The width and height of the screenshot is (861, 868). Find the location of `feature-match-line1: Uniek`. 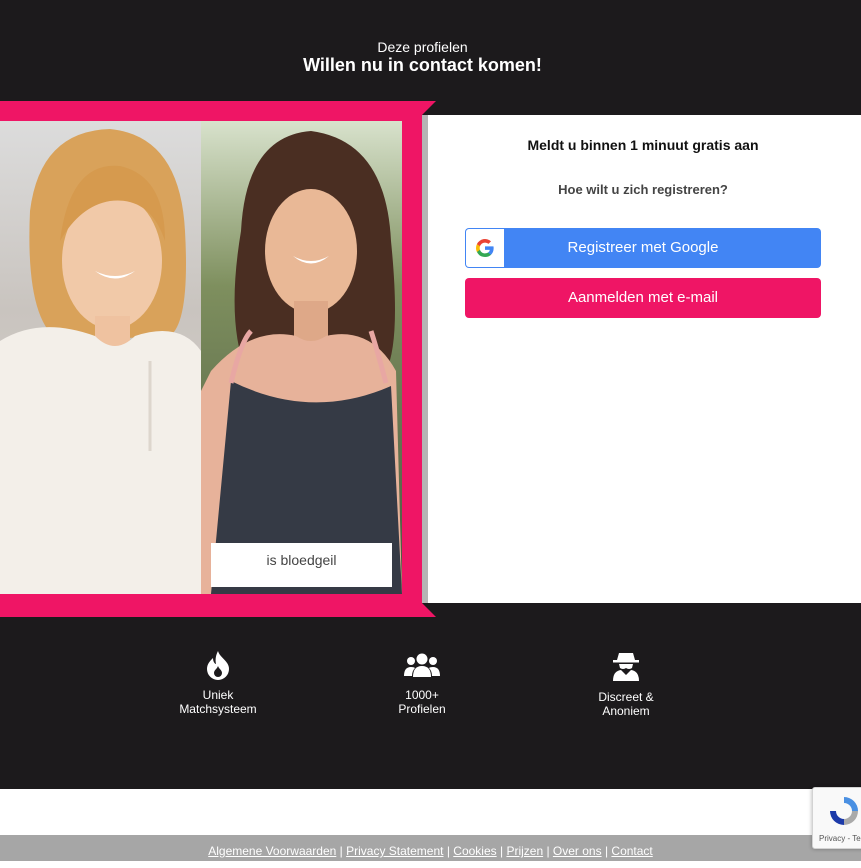

feature-match-line1: Uniek is located at coordinates (218, 695).